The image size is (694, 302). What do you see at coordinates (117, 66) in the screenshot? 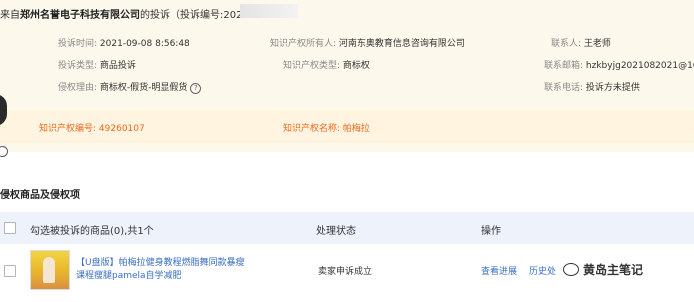
I see `complaint-type-value: 商品投诉` at bounding box center [117, 66].